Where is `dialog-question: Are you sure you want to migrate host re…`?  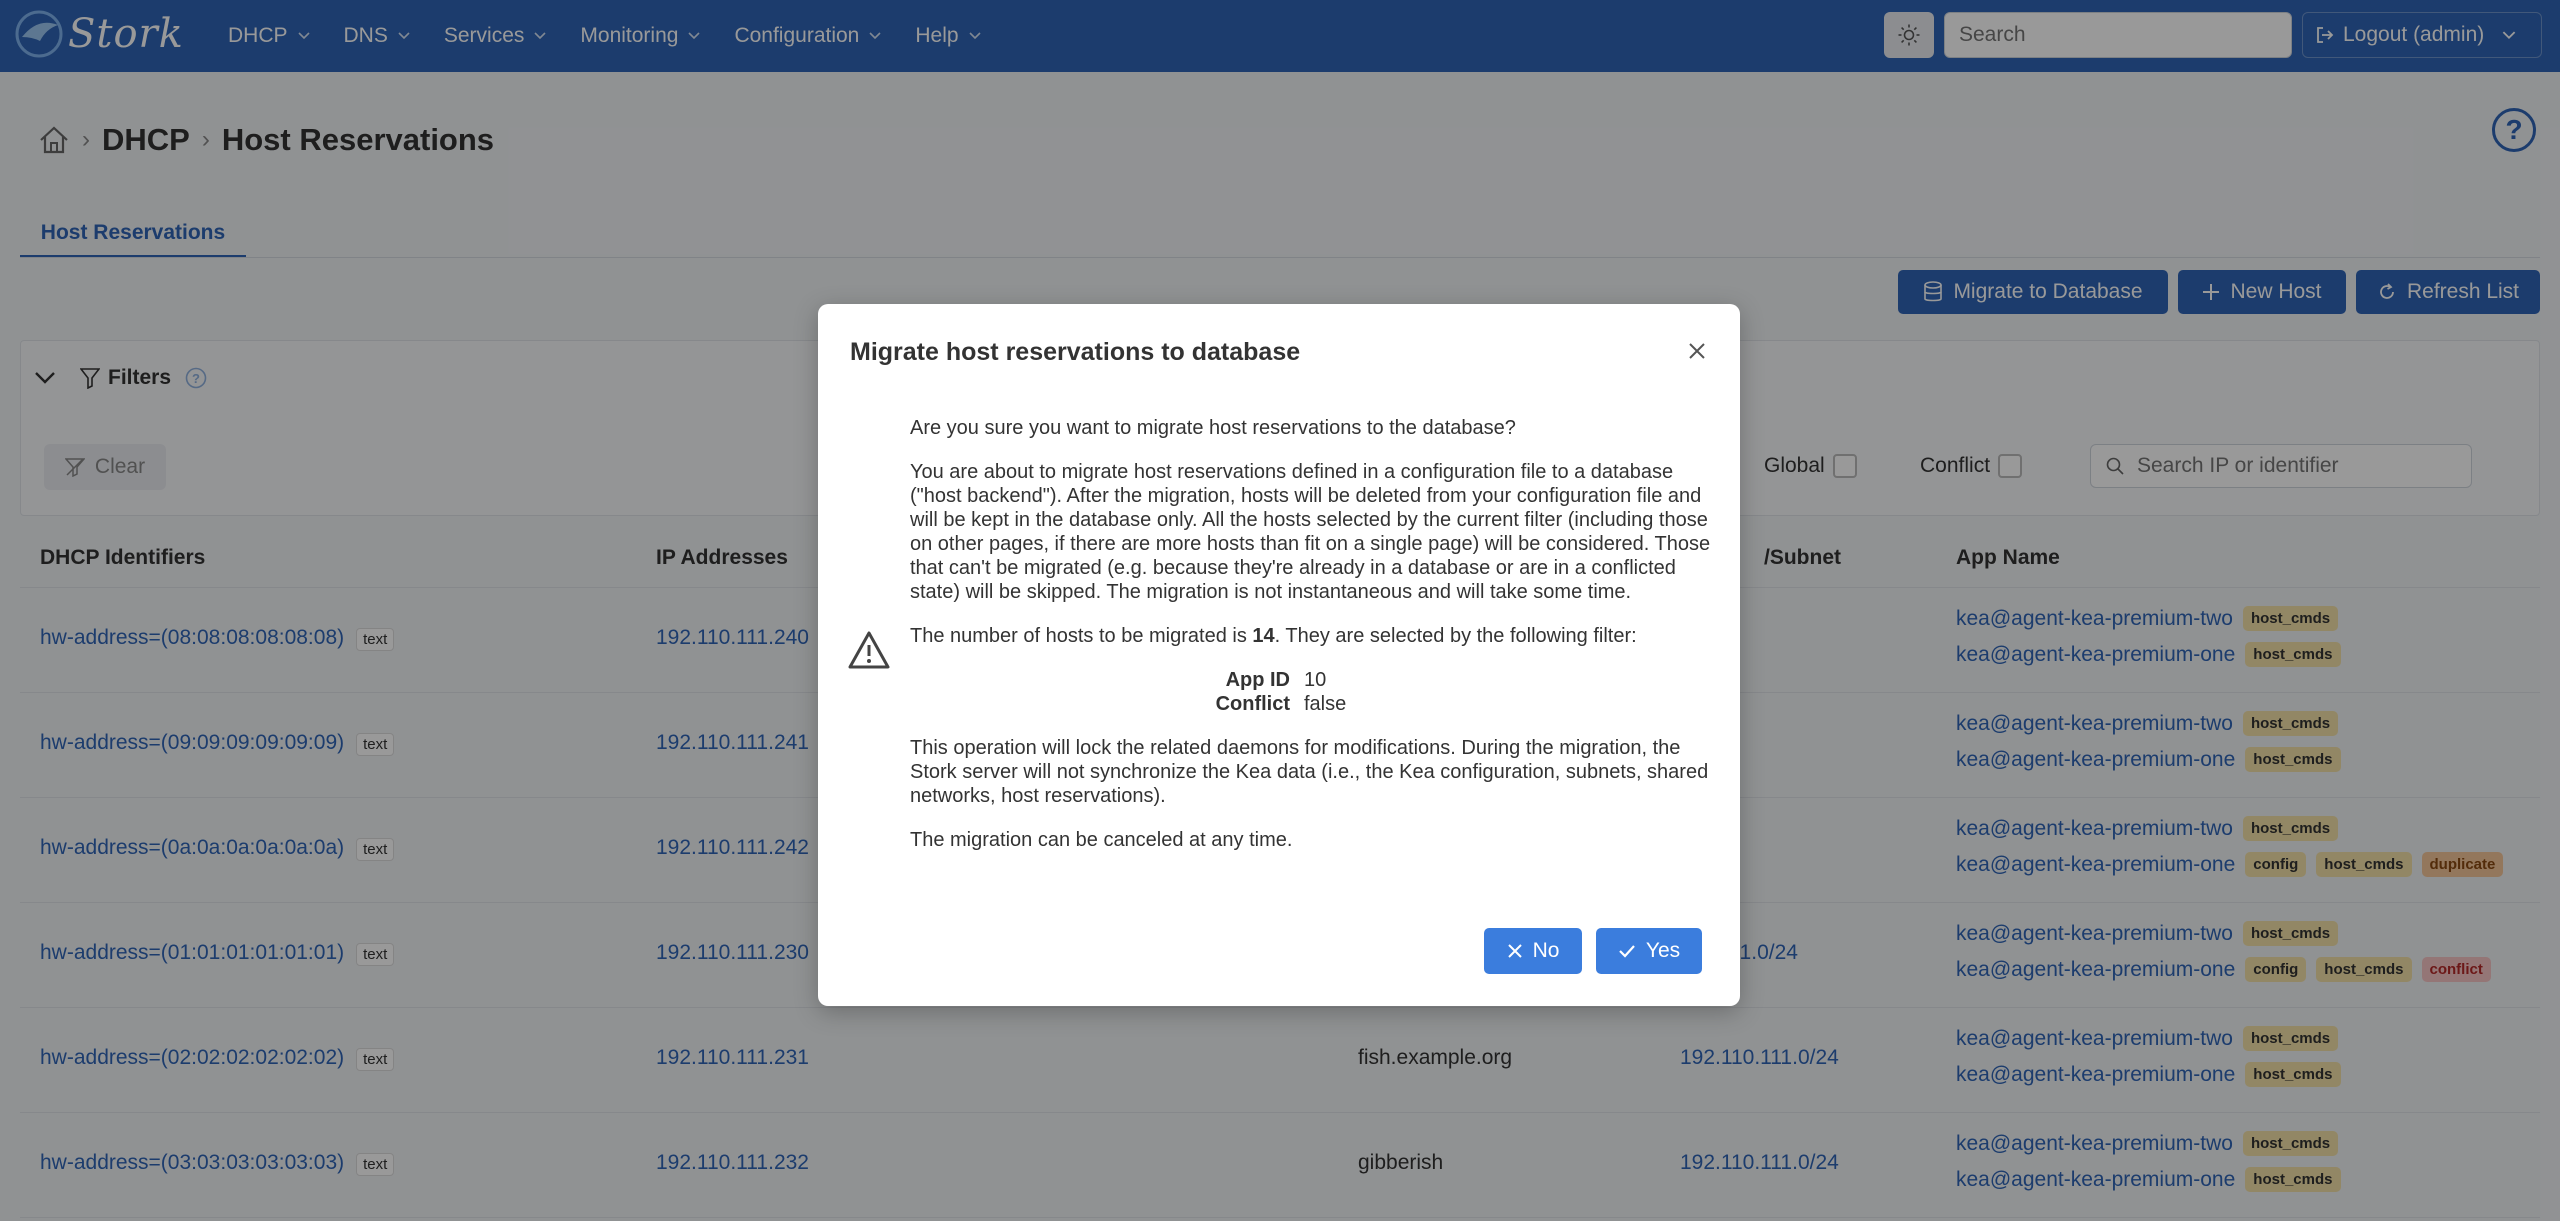
dialog-question: Are you sure you want to migrate host re… is located at coordinates (1213, 428).